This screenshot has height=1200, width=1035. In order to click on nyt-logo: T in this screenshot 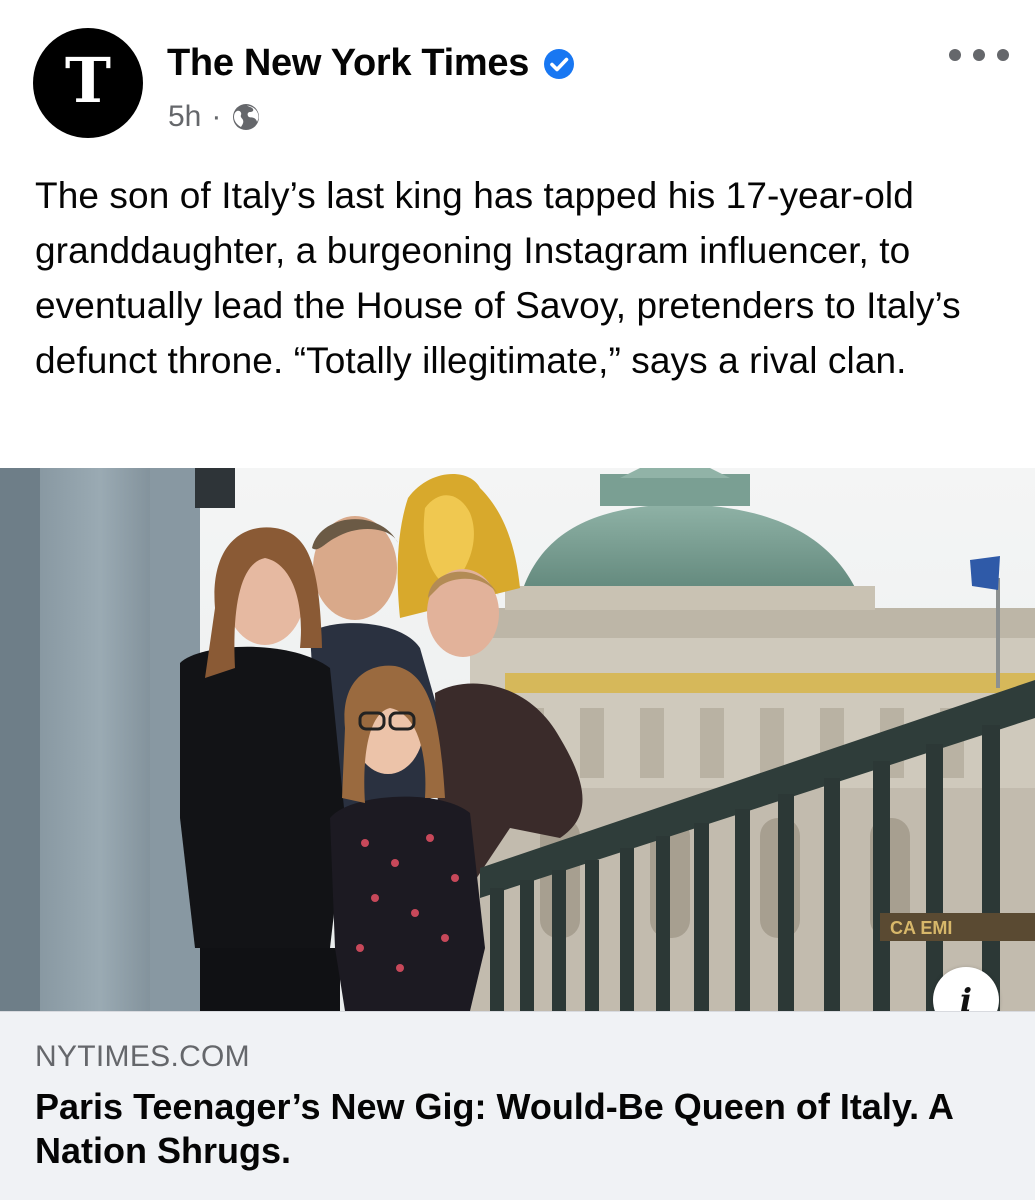, I will do `click(88, 80)`.